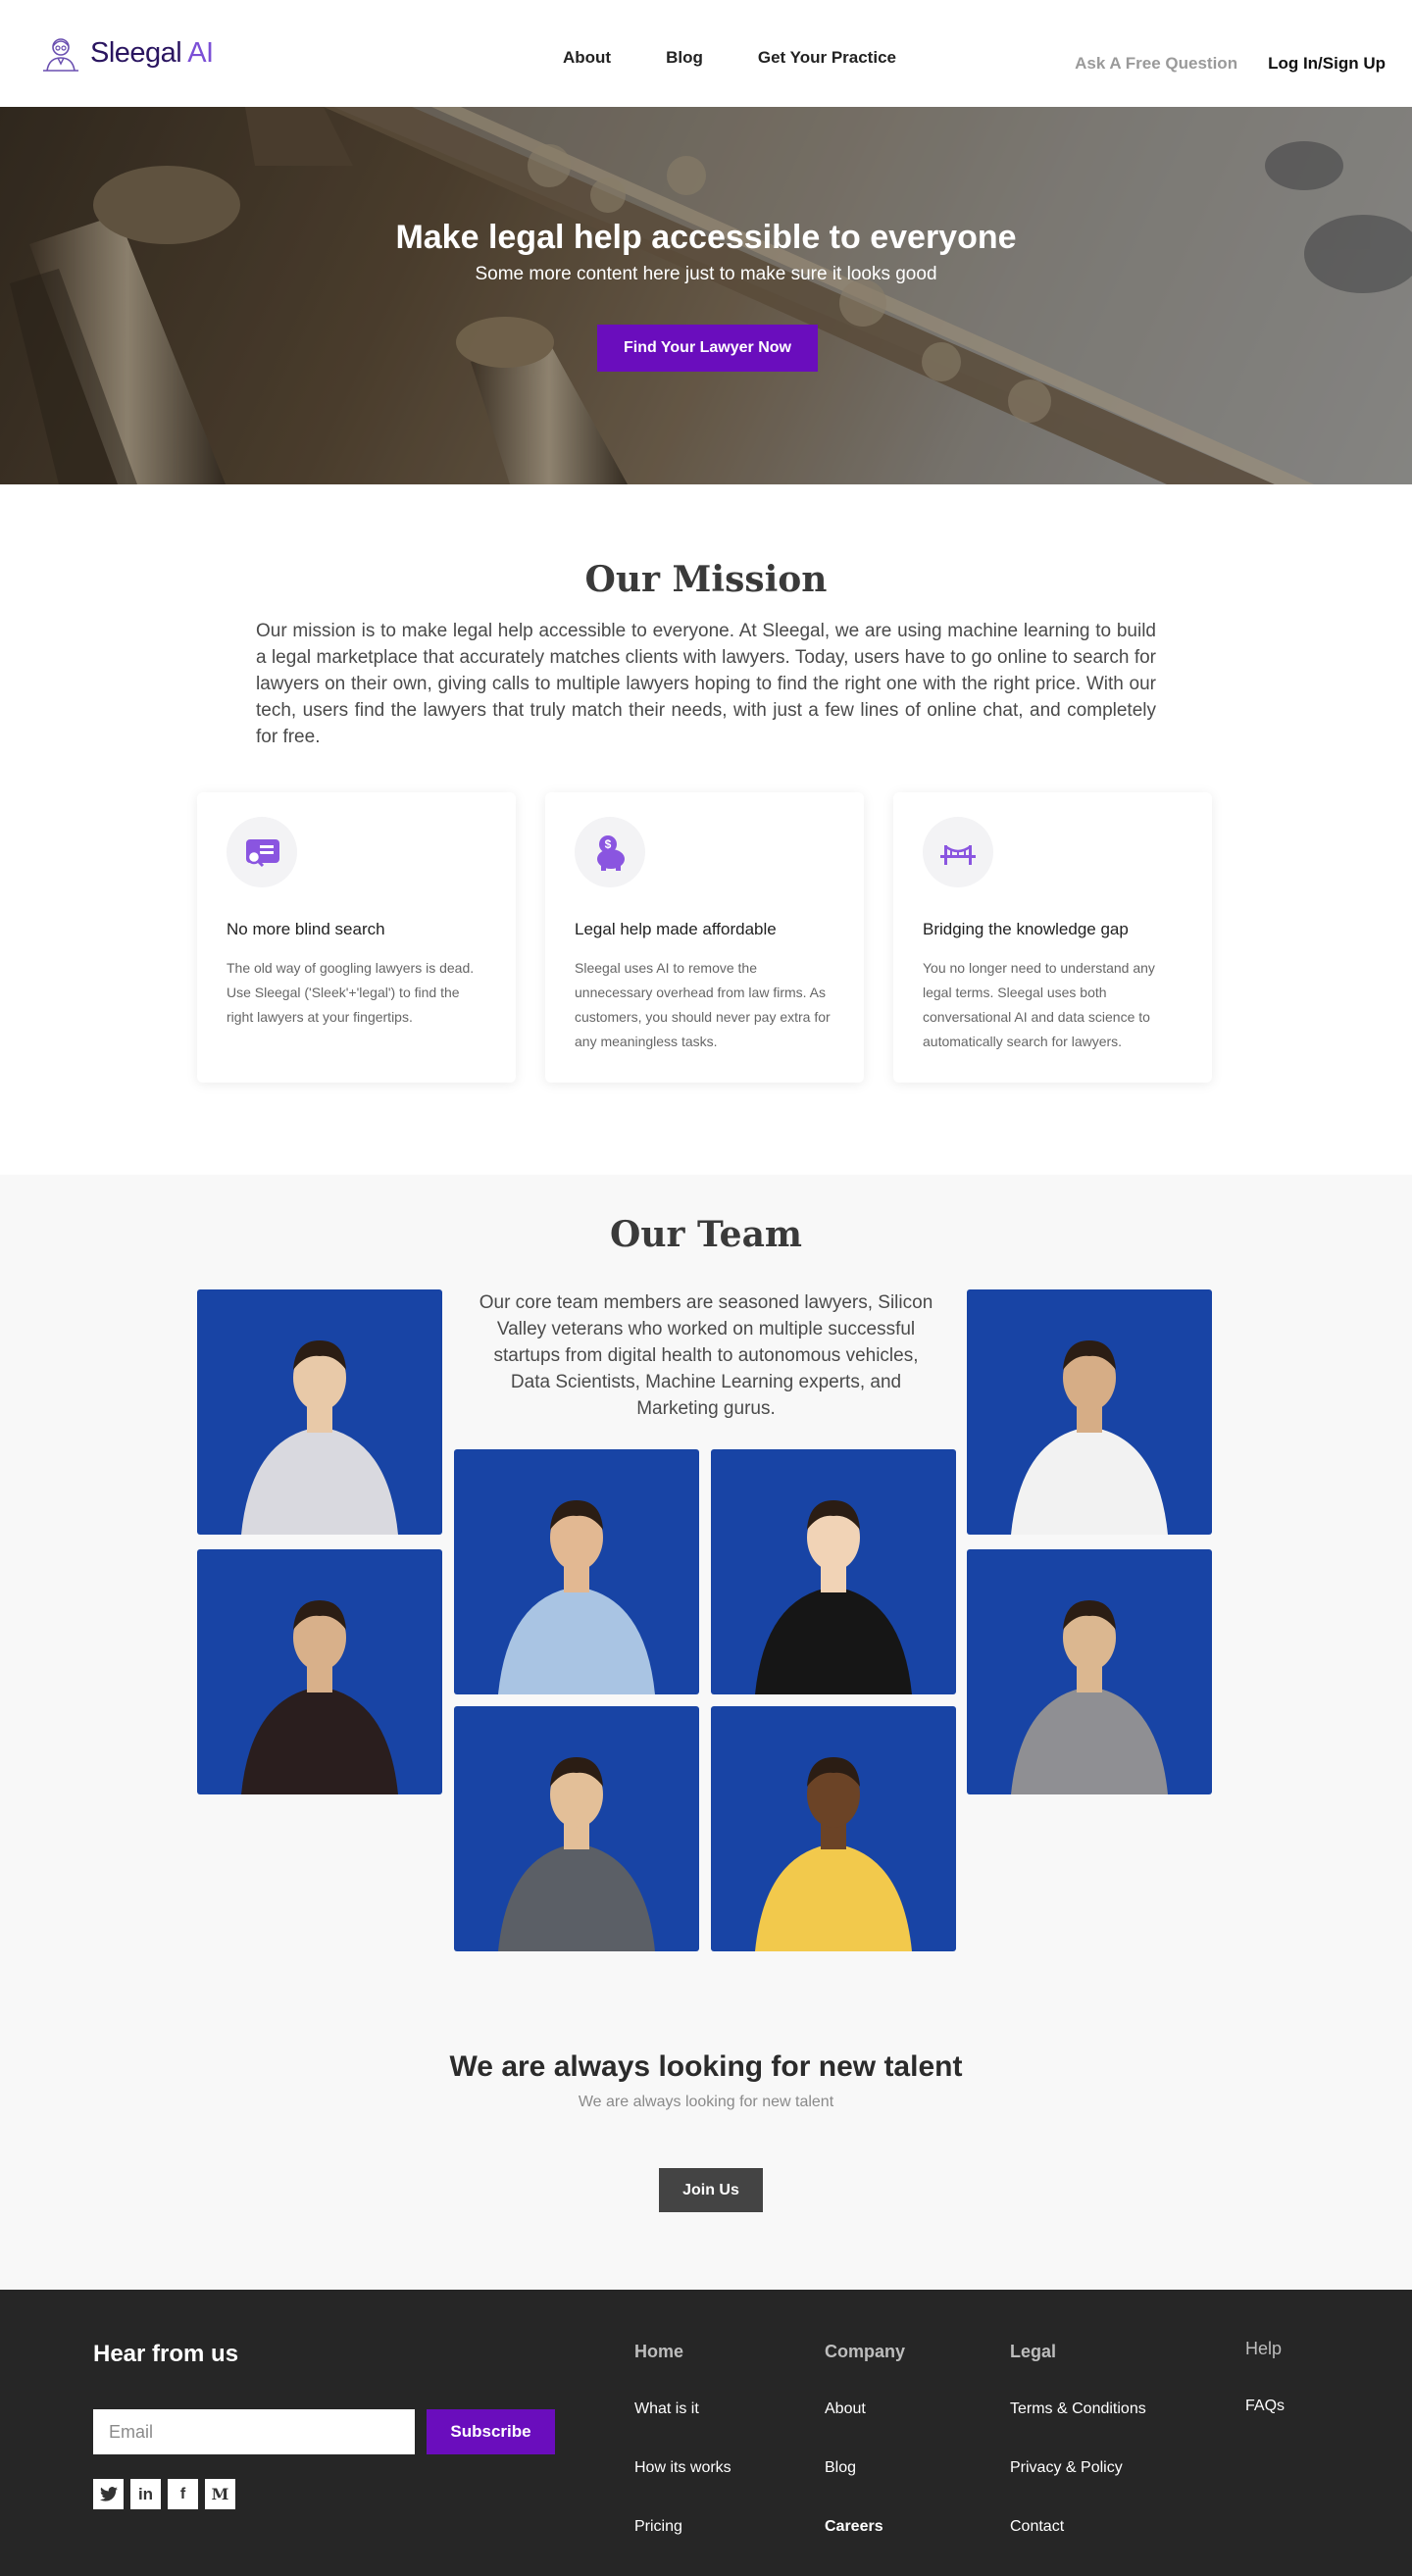 The image size is (1412, 2576). Describe the element at coordinates (865, 2489) in the screenshot. I see `footer-link: Blog` at that location.